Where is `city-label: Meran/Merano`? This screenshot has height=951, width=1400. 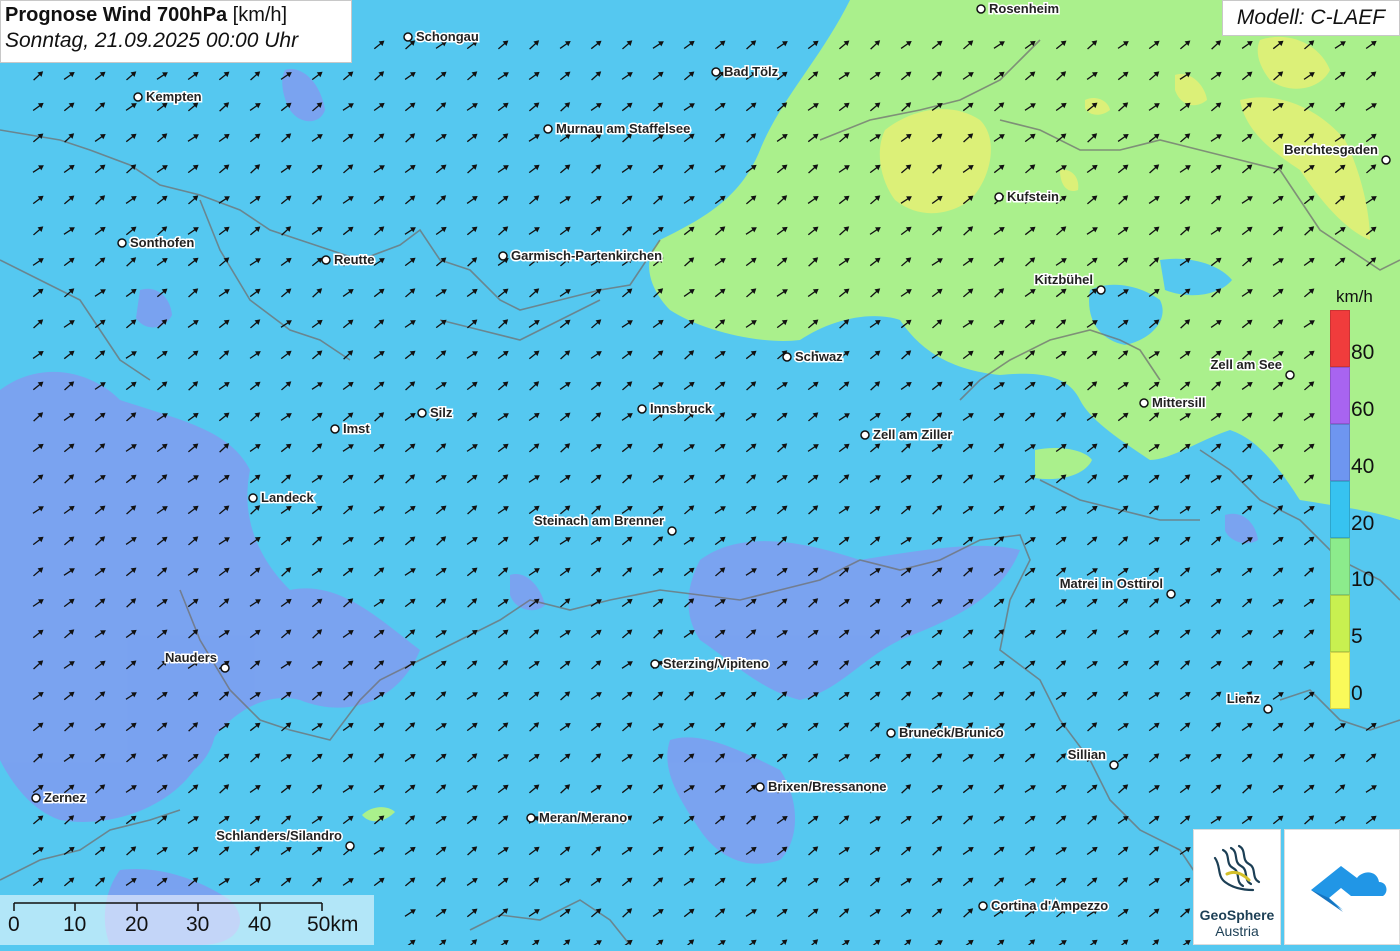 city-label: Meran/Merano is located at coordinates (583, 817).